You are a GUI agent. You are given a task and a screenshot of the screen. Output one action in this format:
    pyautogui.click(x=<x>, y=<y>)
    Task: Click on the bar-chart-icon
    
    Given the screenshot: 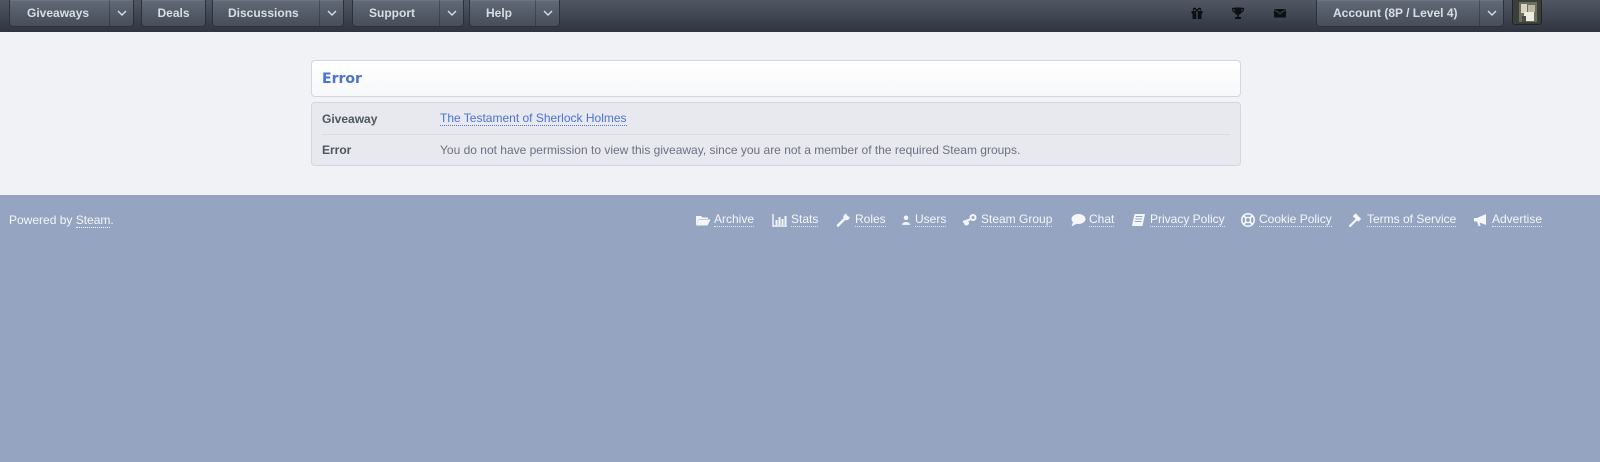 What is the action you would take?
    pyautogui.click(x=779, y=220)
    